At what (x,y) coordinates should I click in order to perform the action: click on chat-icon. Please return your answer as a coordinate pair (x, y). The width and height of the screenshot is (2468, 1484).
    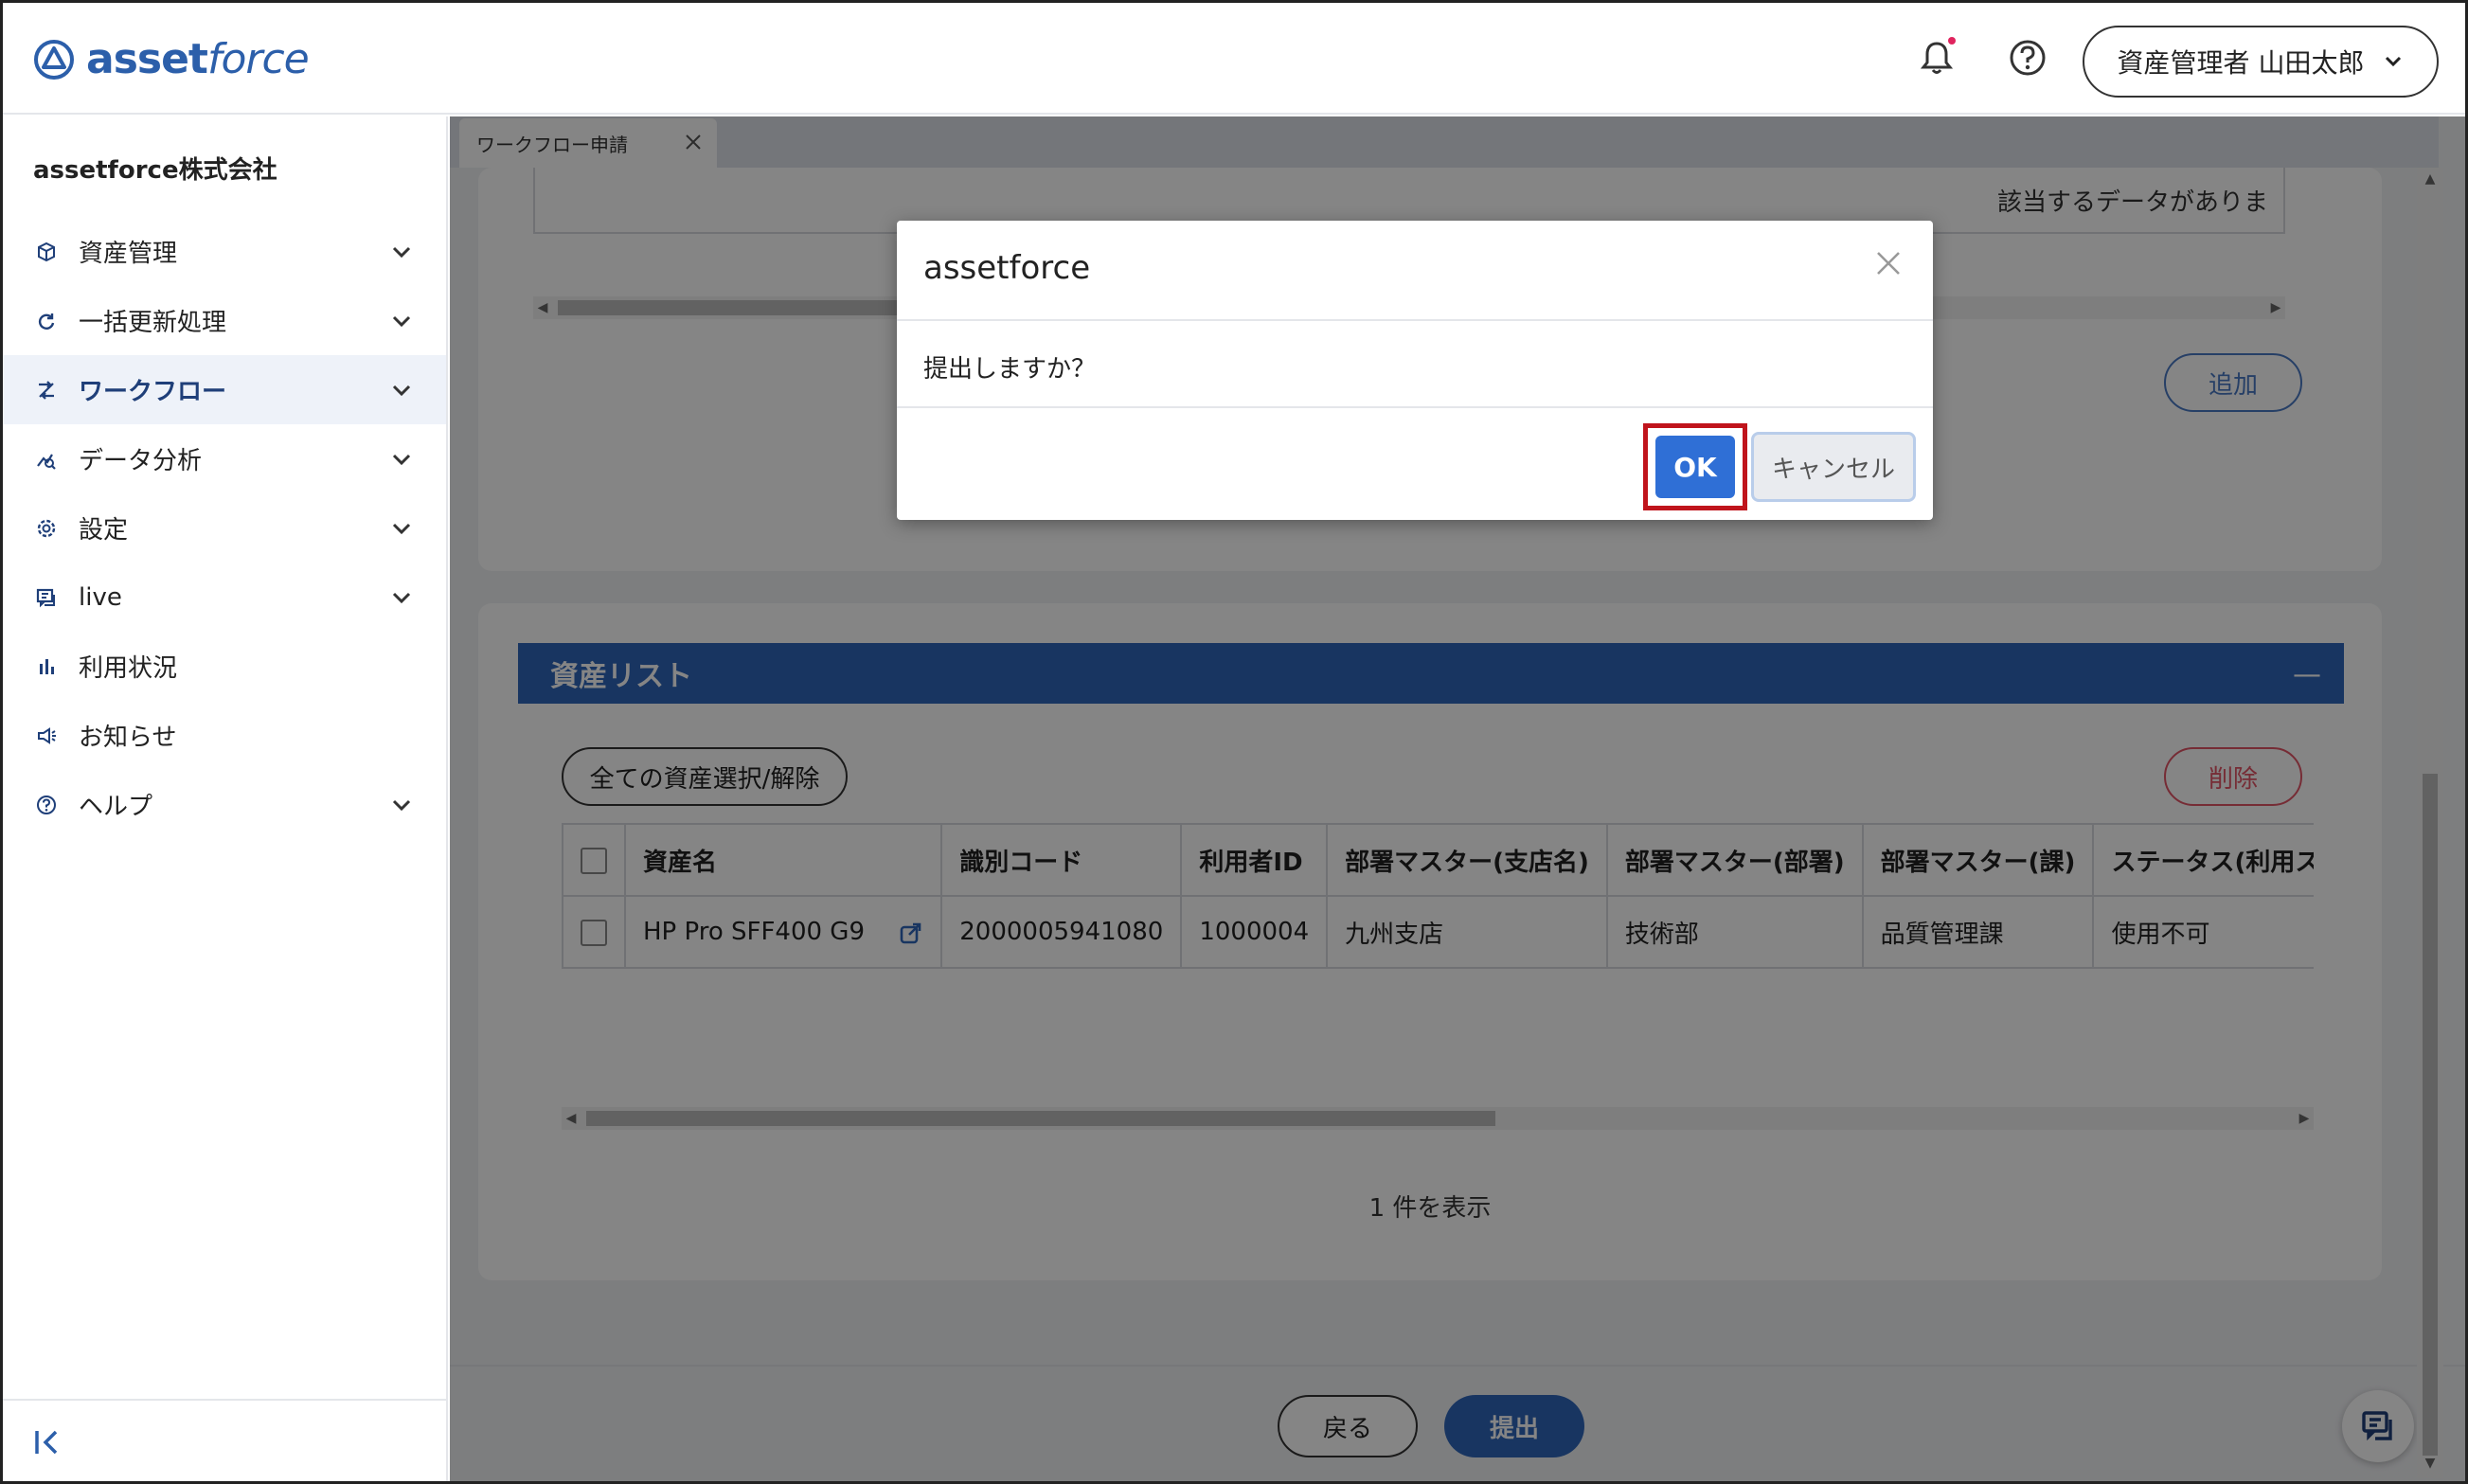
    Looking at the image, I should click on (46, 597).